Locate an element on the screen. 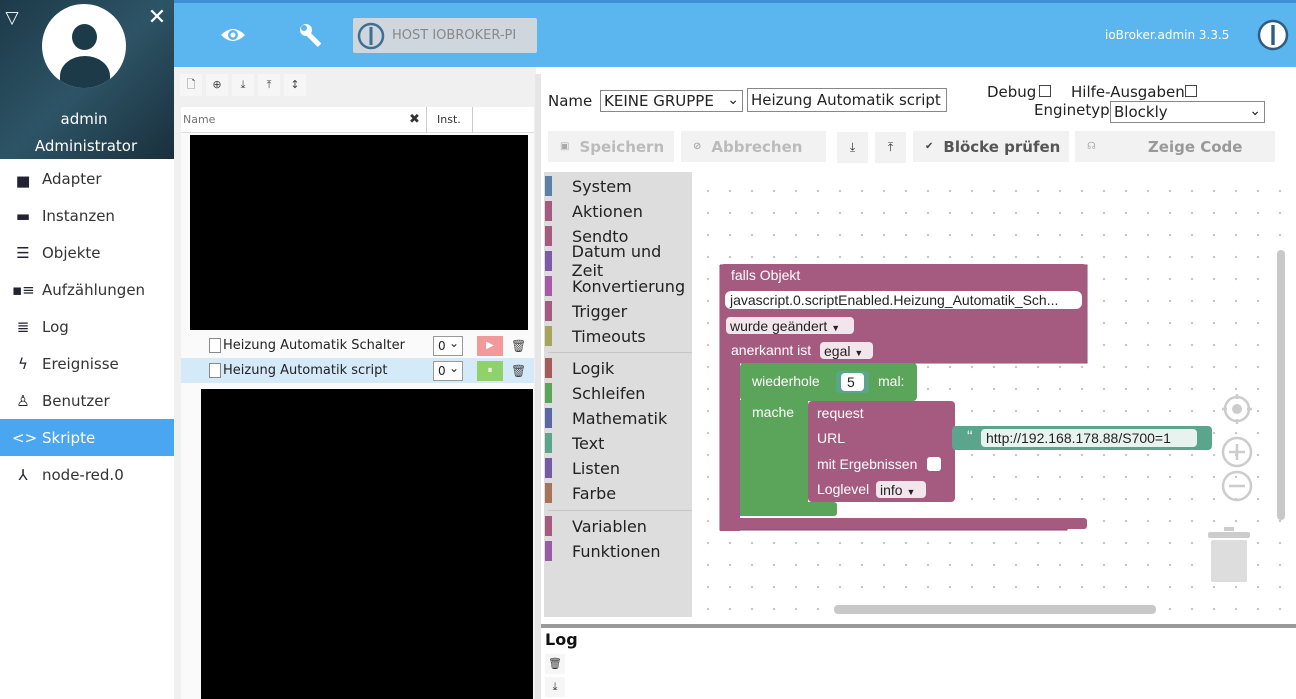  file-icon is located at coordinates (215, 370).